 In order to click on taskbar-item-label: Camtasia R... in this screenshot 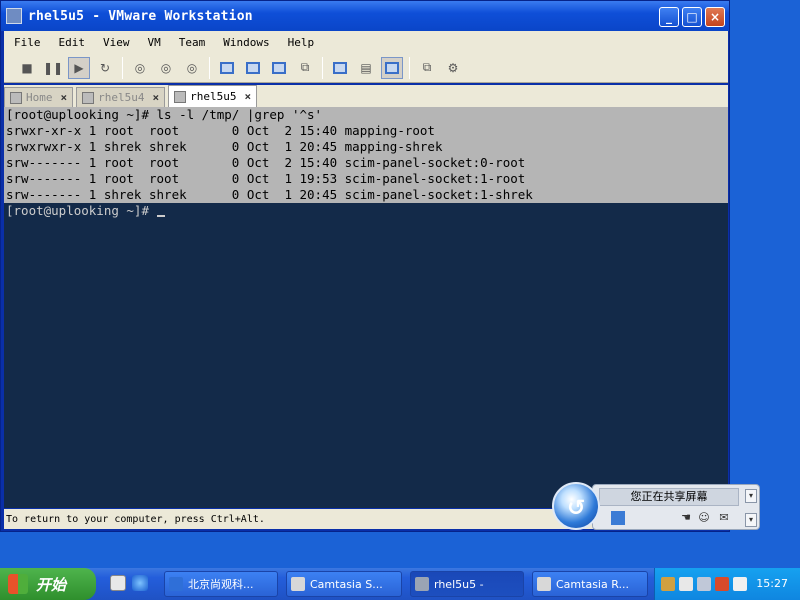, I will do `click(592, 584)`.